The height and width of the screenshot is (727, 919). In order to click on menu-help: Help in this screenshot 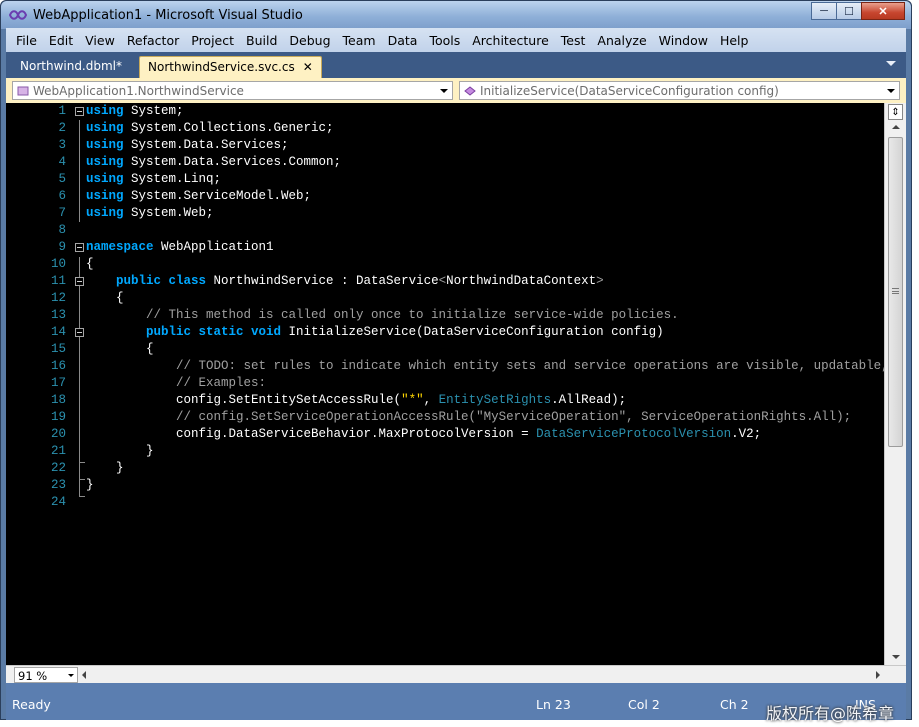, I will do `click(734, 40)`.